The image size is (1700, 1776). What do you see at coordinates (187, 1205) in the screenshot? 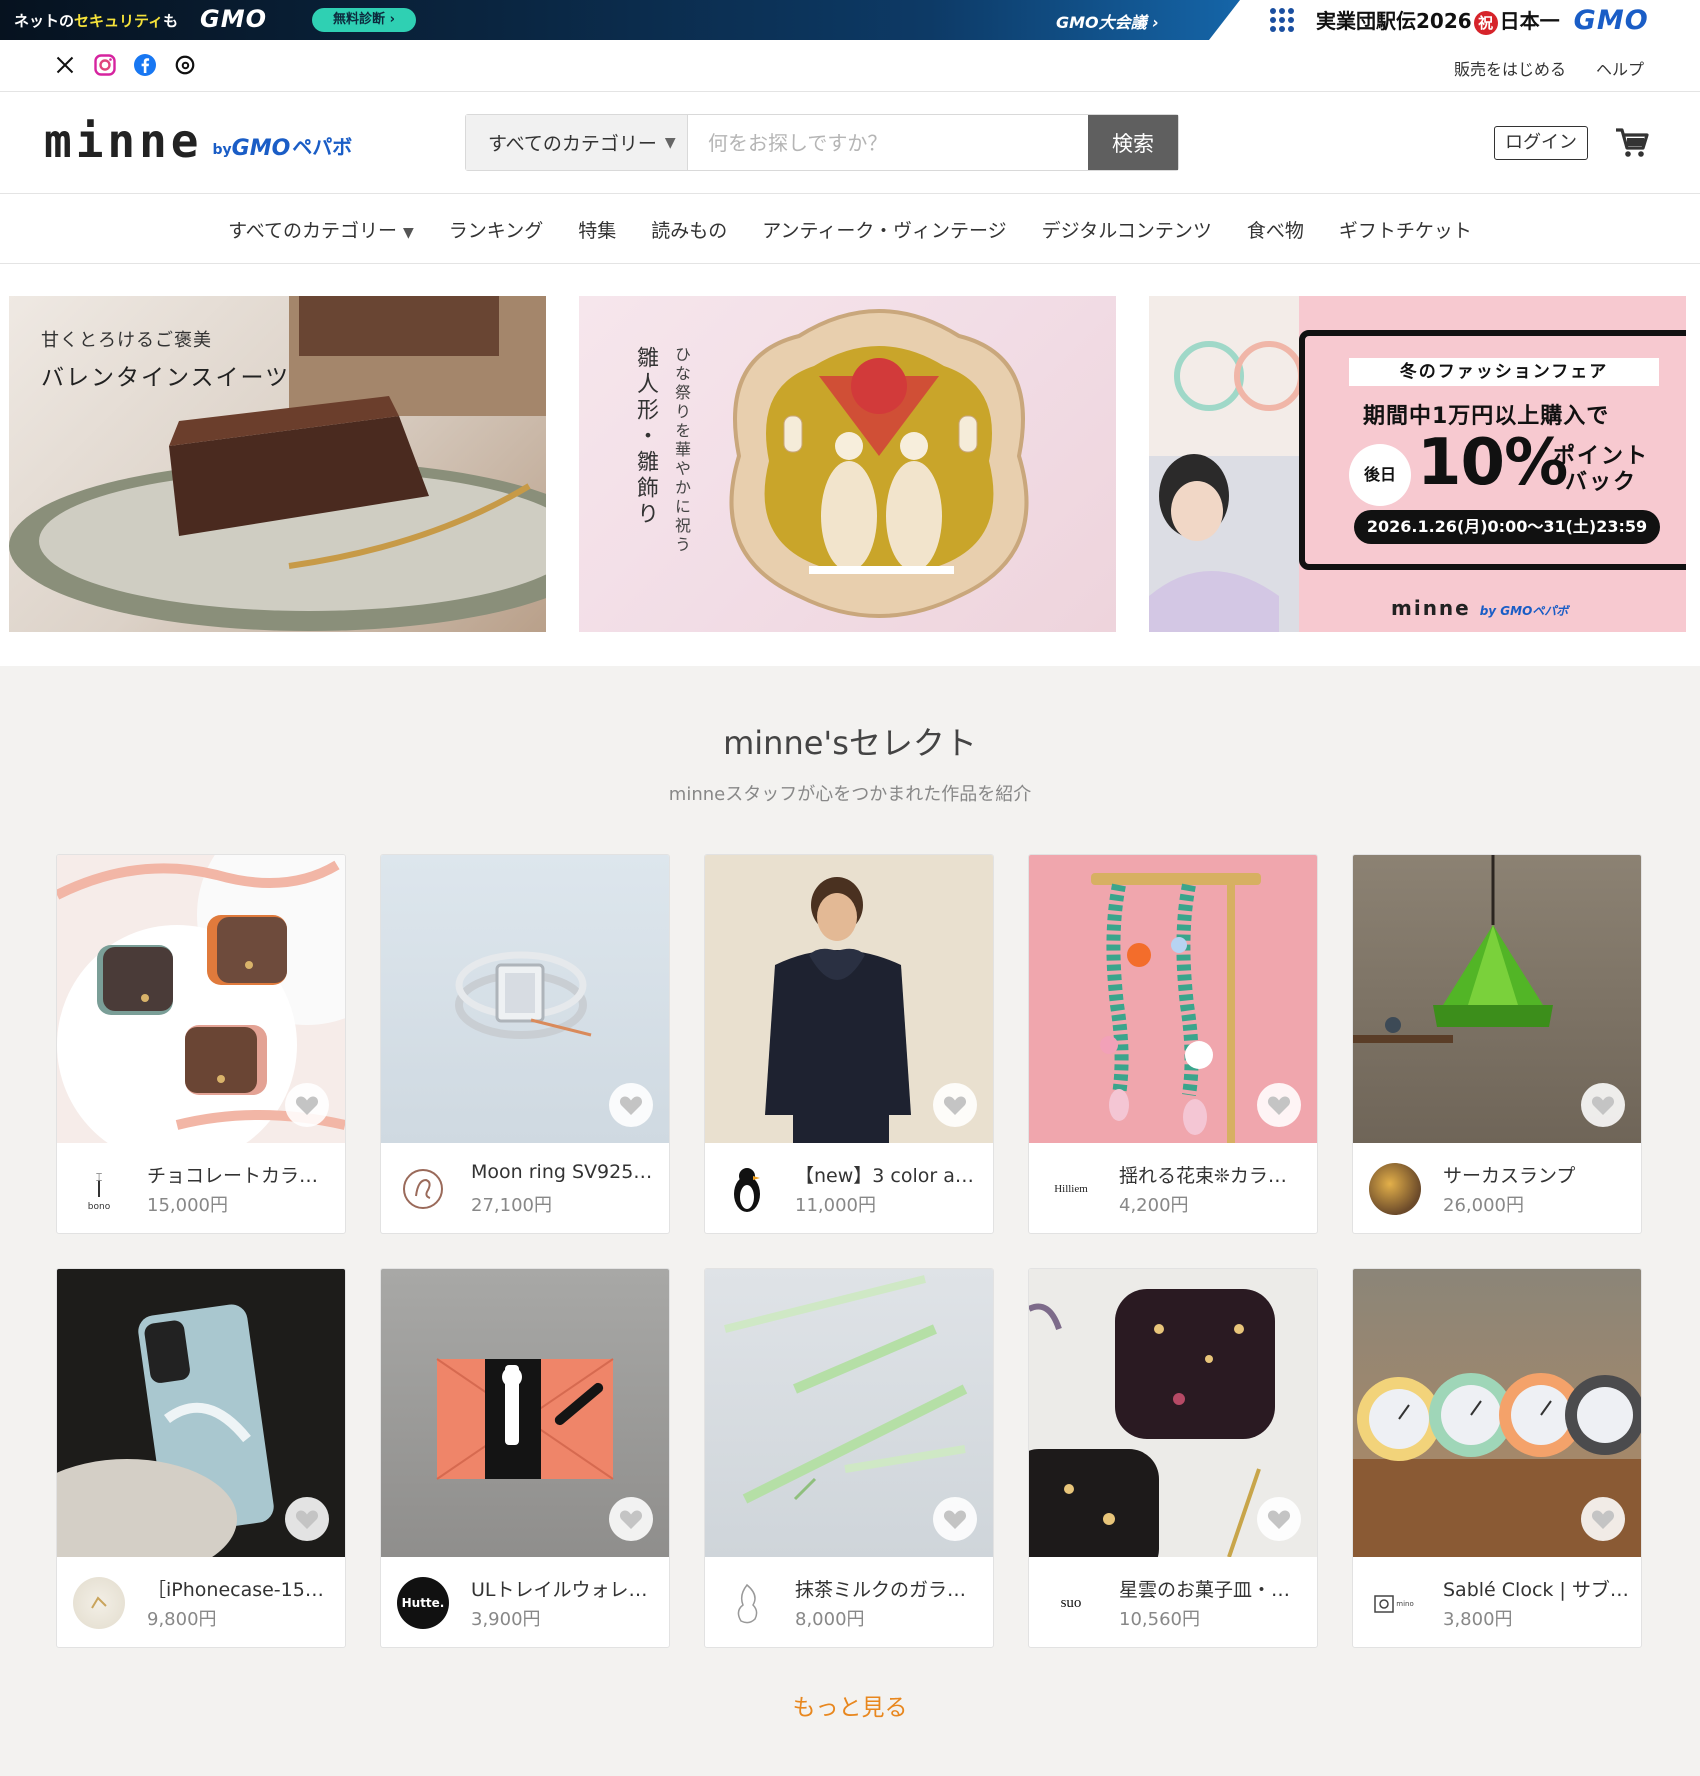
I see `product-price: 15,000円` at bounding box center [187, 1205].